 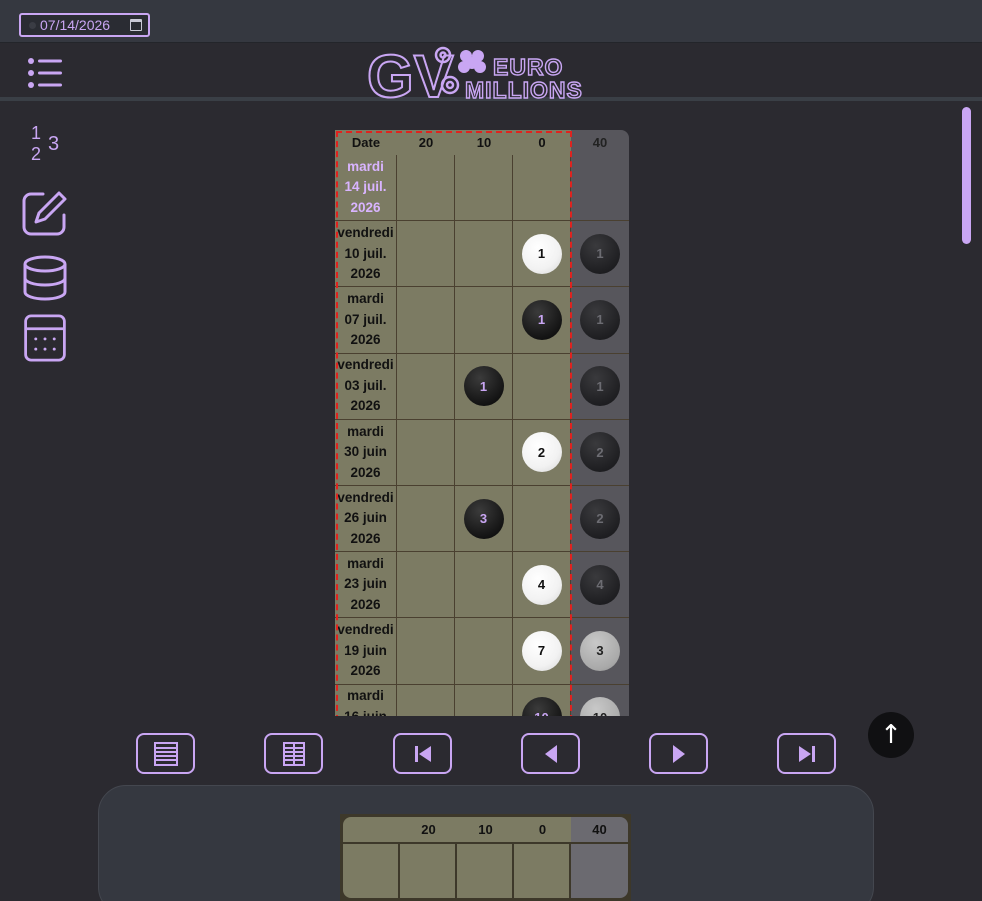 I want to click on logo-line2: MILLIONS, so click(x=524, y=89).